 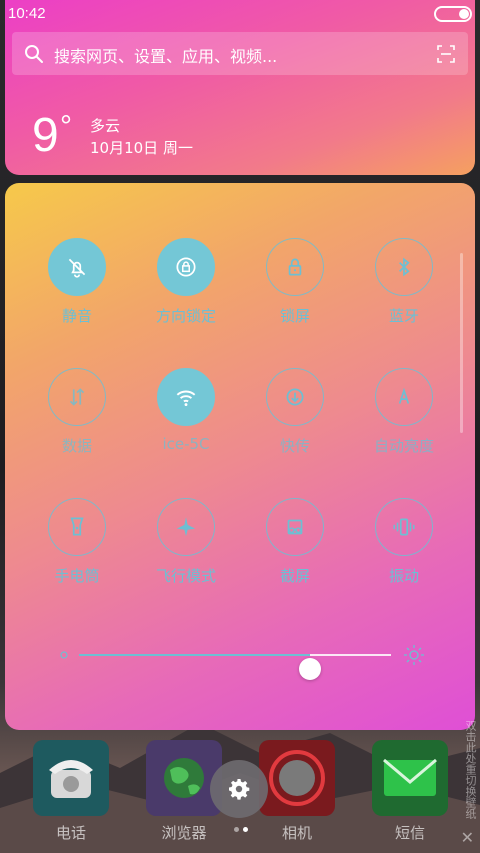 I want to click on quick-setting-label: 振动, so click(x=403, y=576).